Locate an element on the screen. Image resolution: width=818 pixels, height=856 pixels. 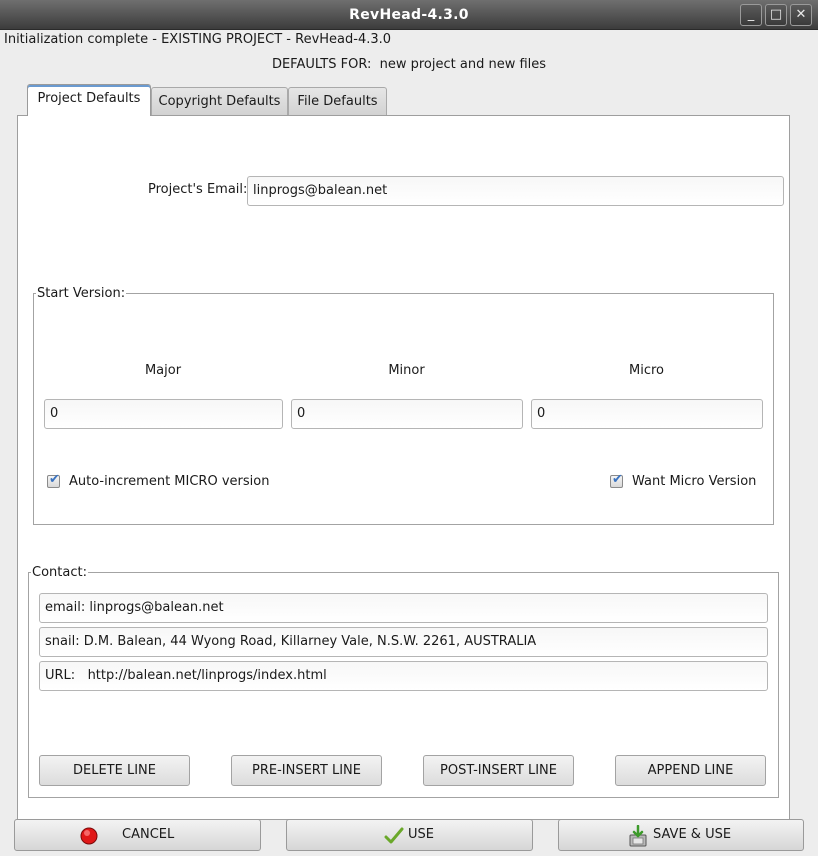
minor-label: Minor is located at coordinates (406, 370).